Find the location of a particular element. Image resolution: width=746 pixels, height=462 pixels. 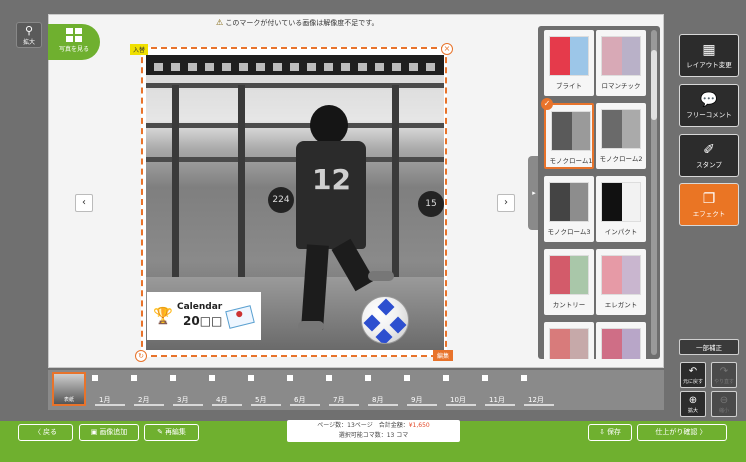

undo-button: ↶ 元に戻す is located at coordinates (693, 375).